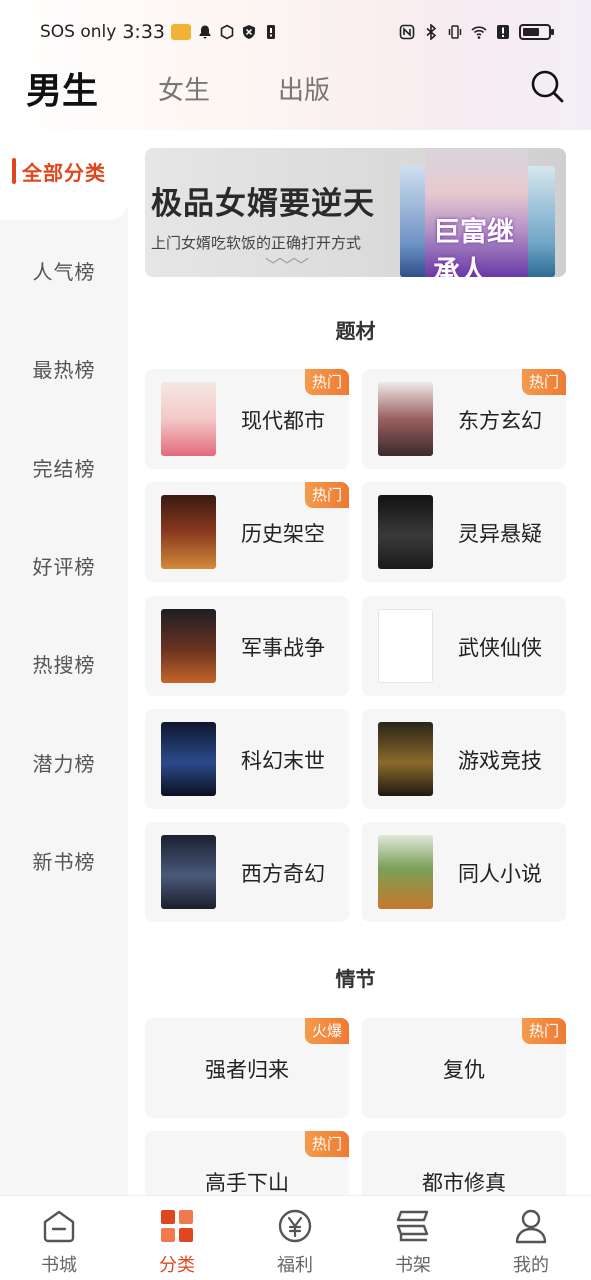  What do you see at coordinates (263, 204) in the screenshot?
I see `banner-title: 极品女婿要逆天` at bounding box center [263, 204].